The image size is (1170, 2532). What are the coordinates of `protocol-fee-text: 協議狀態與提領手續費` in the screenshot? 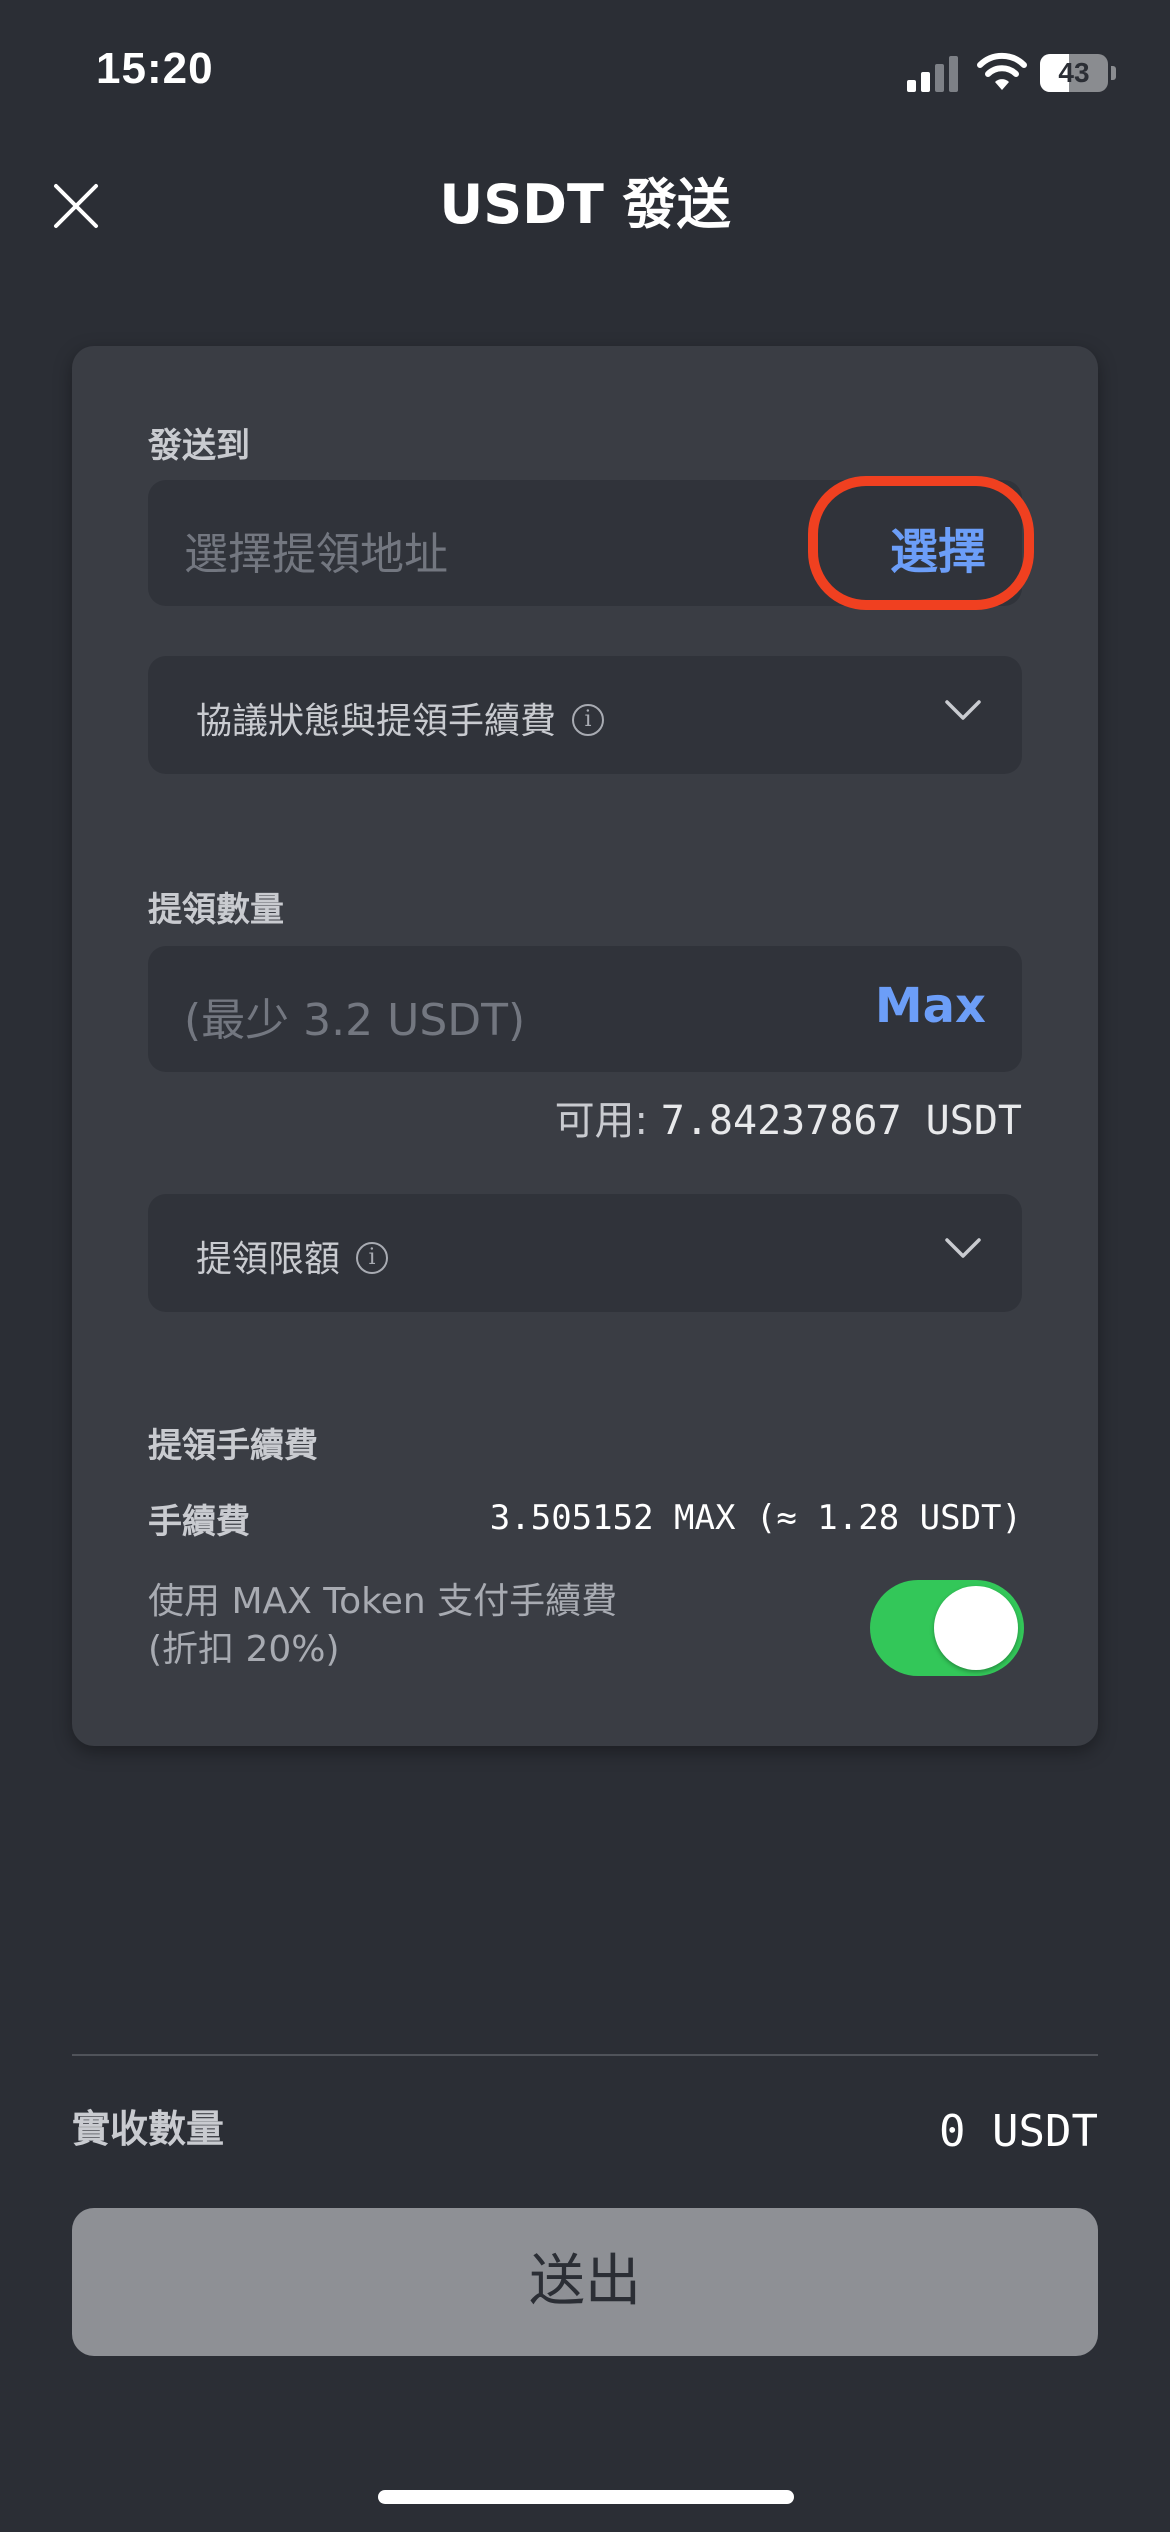 It's located at (376, 721).